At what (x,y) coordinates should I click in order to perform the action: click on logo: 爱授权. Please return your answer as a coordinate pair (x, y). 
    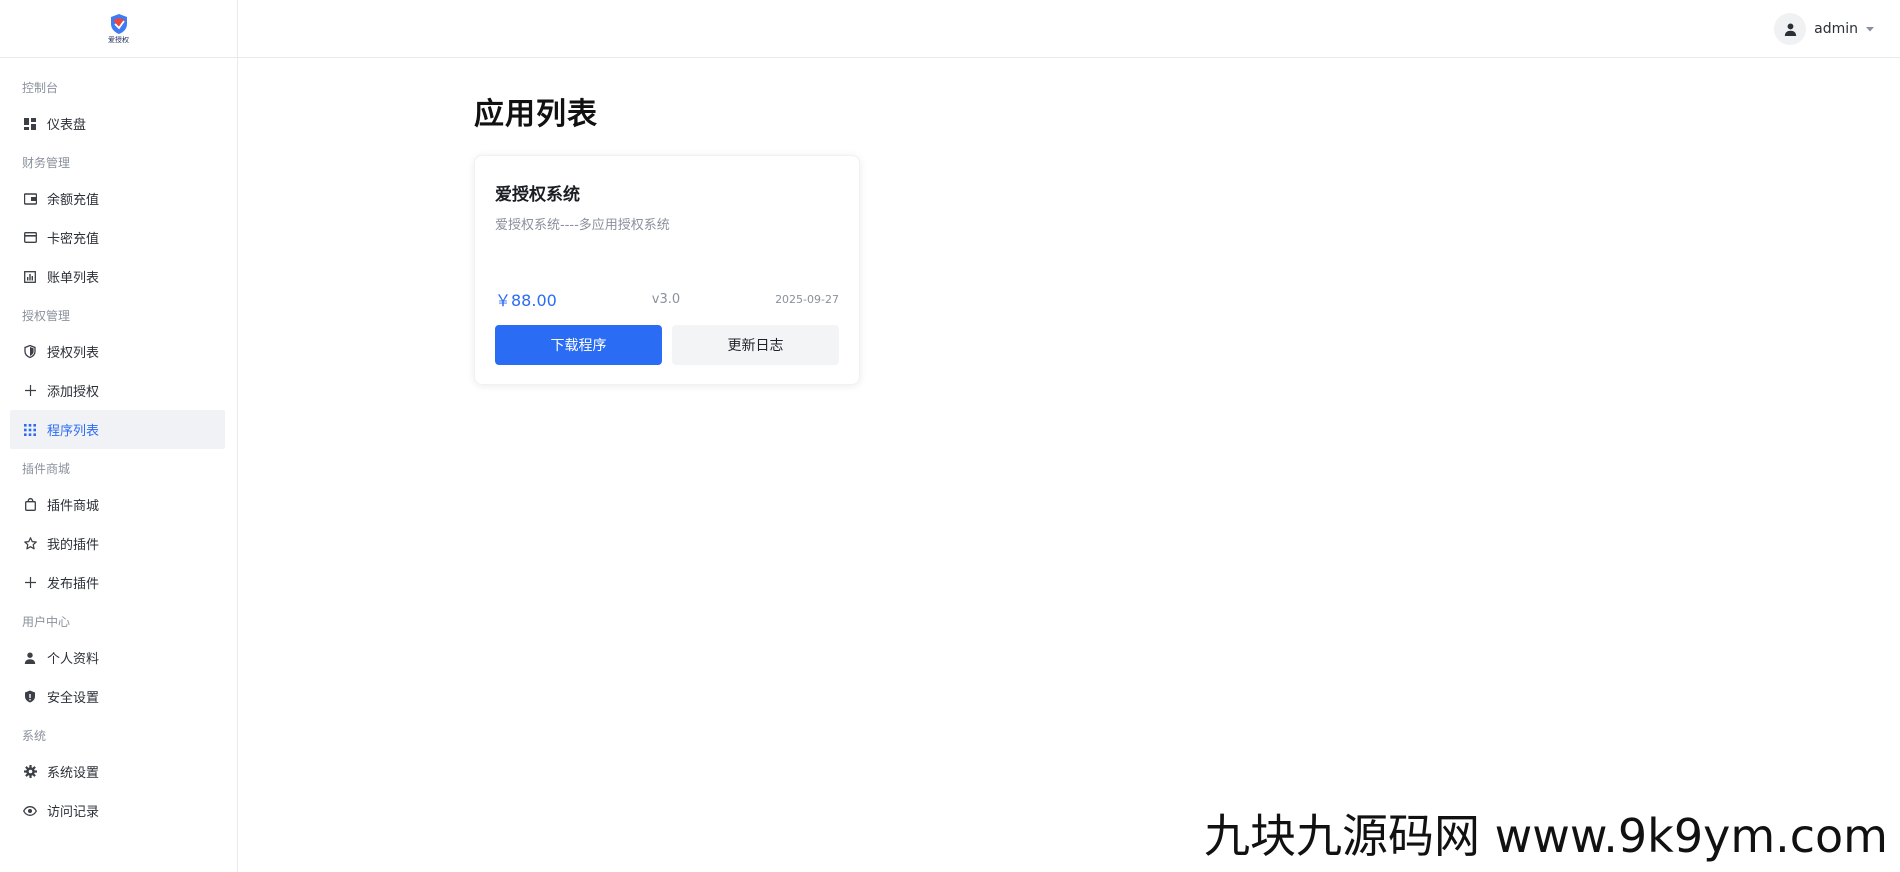
    Looking at the image, I should click on (118, 28).